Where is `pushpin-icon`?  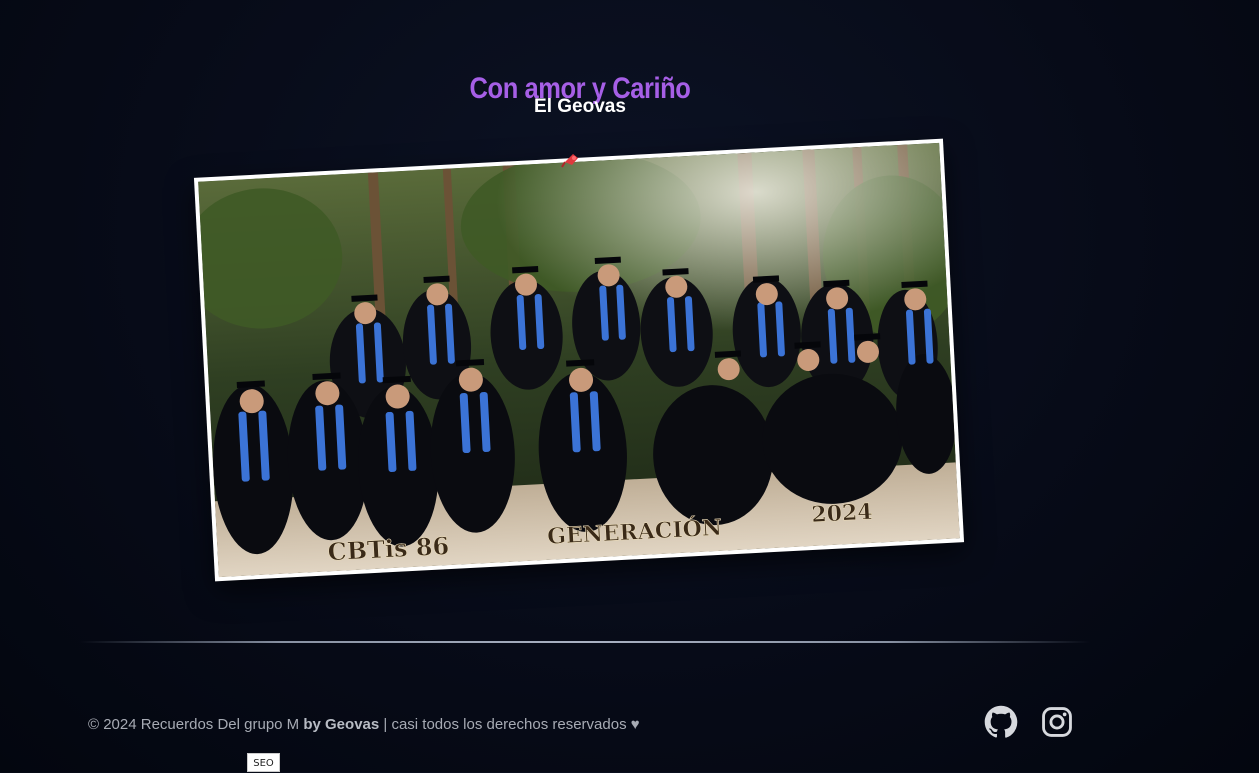 pushpin-icon is located at coordinates (571, 160).